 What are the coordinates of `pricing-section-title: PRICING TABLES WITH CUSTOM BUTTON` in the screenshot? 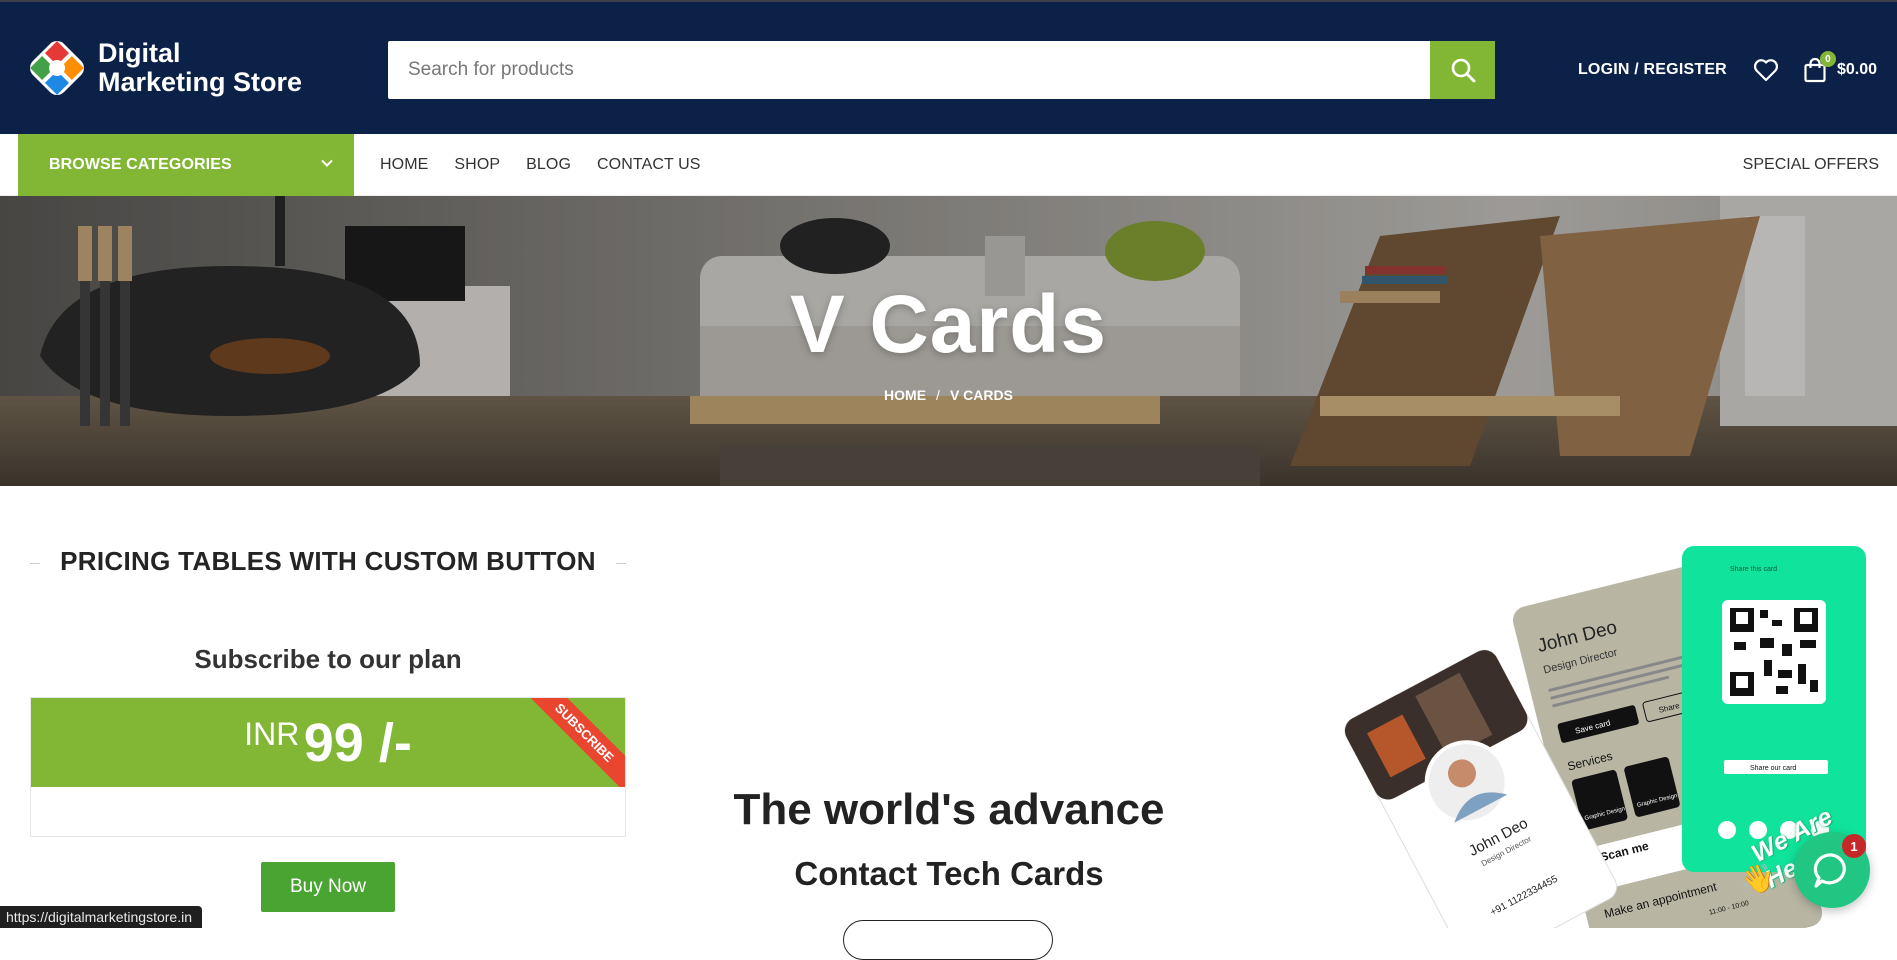 It's located at (328, 561).